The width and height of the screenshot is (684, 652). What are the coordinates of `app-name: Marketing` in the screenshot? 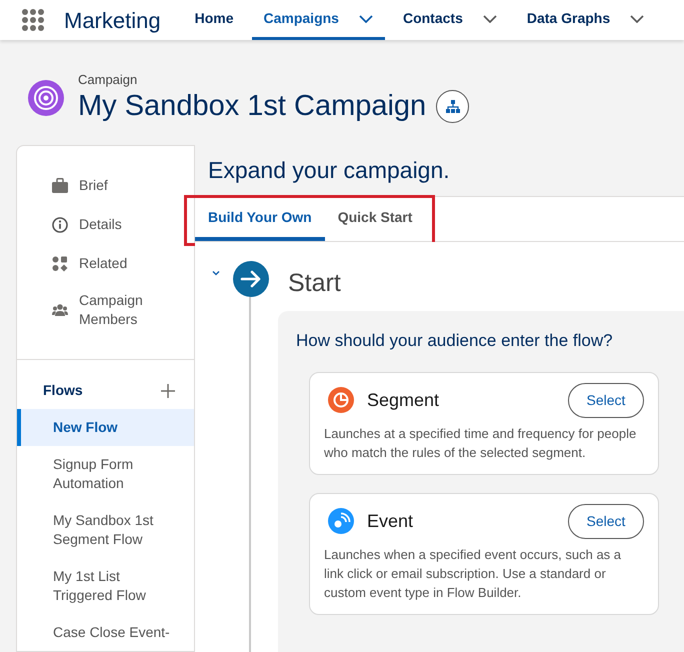 It's located at (112, 20).